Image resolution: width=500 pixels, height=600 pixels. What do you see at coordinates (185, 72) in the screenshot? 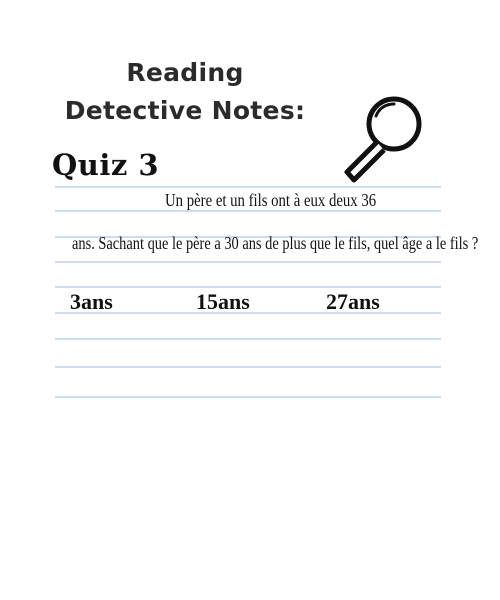
I see `header-title-reading: Reading` at bounding box center [185, 72].